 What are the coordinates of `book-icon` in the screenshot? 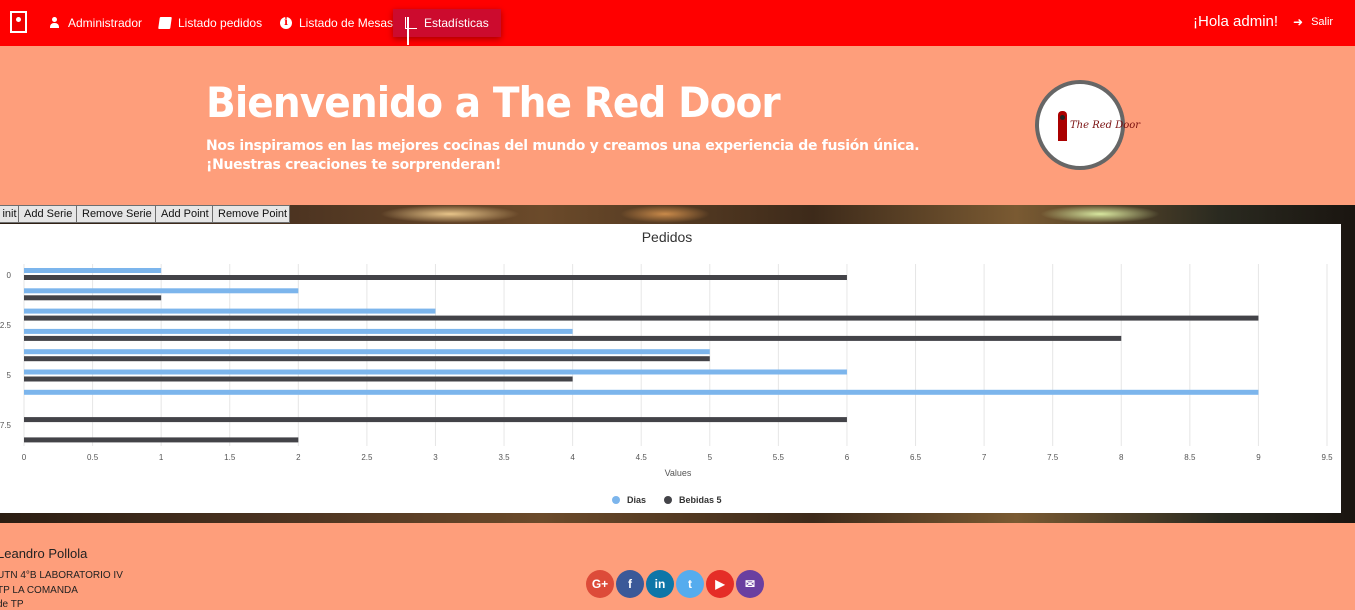 It's located at (165, 23).